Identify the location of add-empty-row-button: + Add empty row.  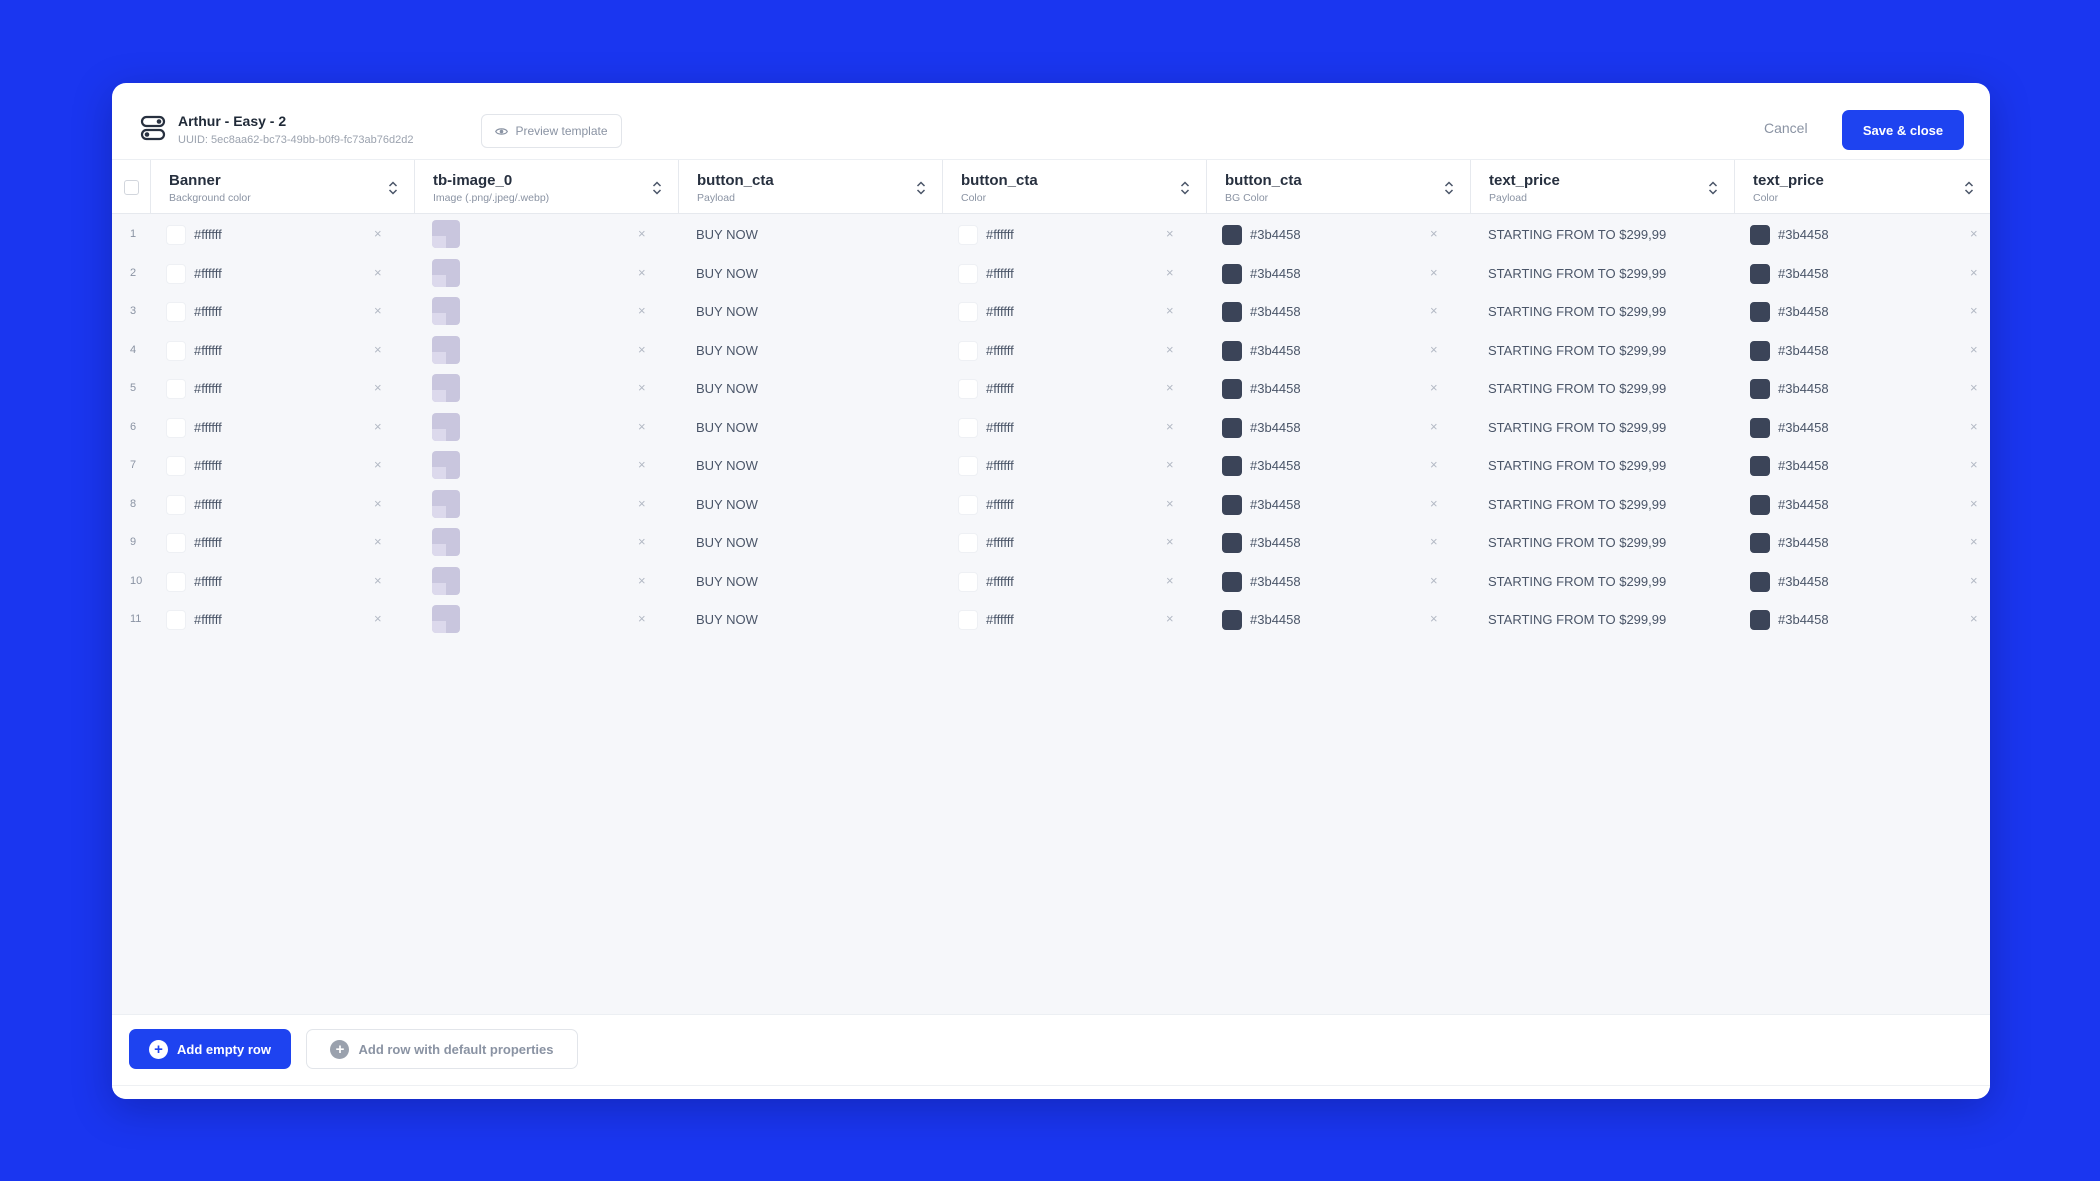
(210, 1049).